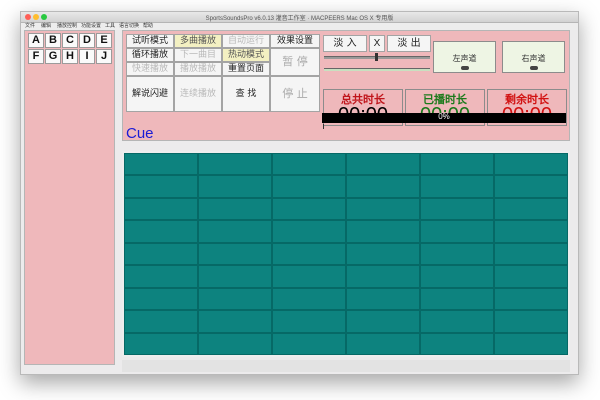 The width and height of the screenshot is (600, 400). What do you see at coordinates (246, 94) in the screenshot?
I see `find-button: 查 找` at bounding box center [246, 94].